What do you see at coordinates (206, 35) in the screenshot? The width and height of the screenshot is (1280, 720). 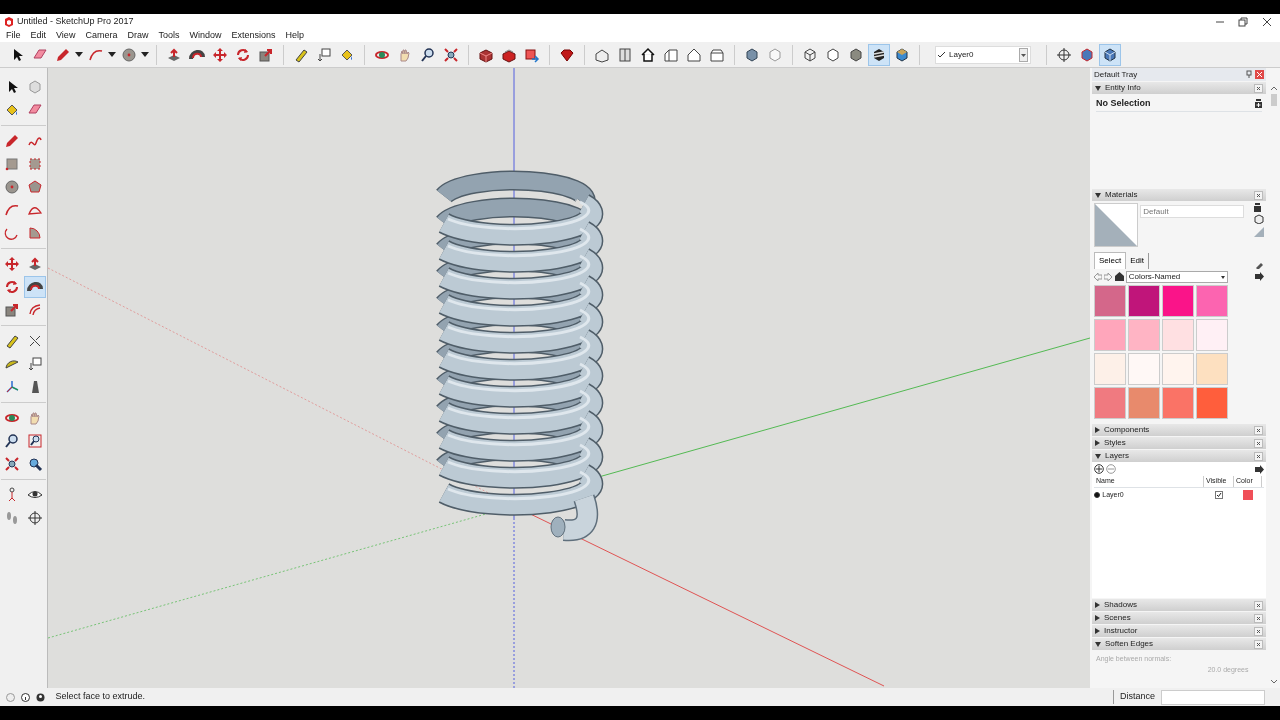 I see `menu-item: Window` at bounding box center [206, 35].